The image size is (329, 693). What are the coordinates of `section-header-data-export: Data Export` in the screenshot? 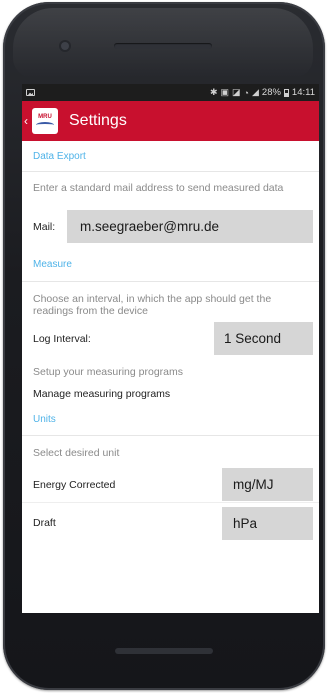 It's located at (170, 156).